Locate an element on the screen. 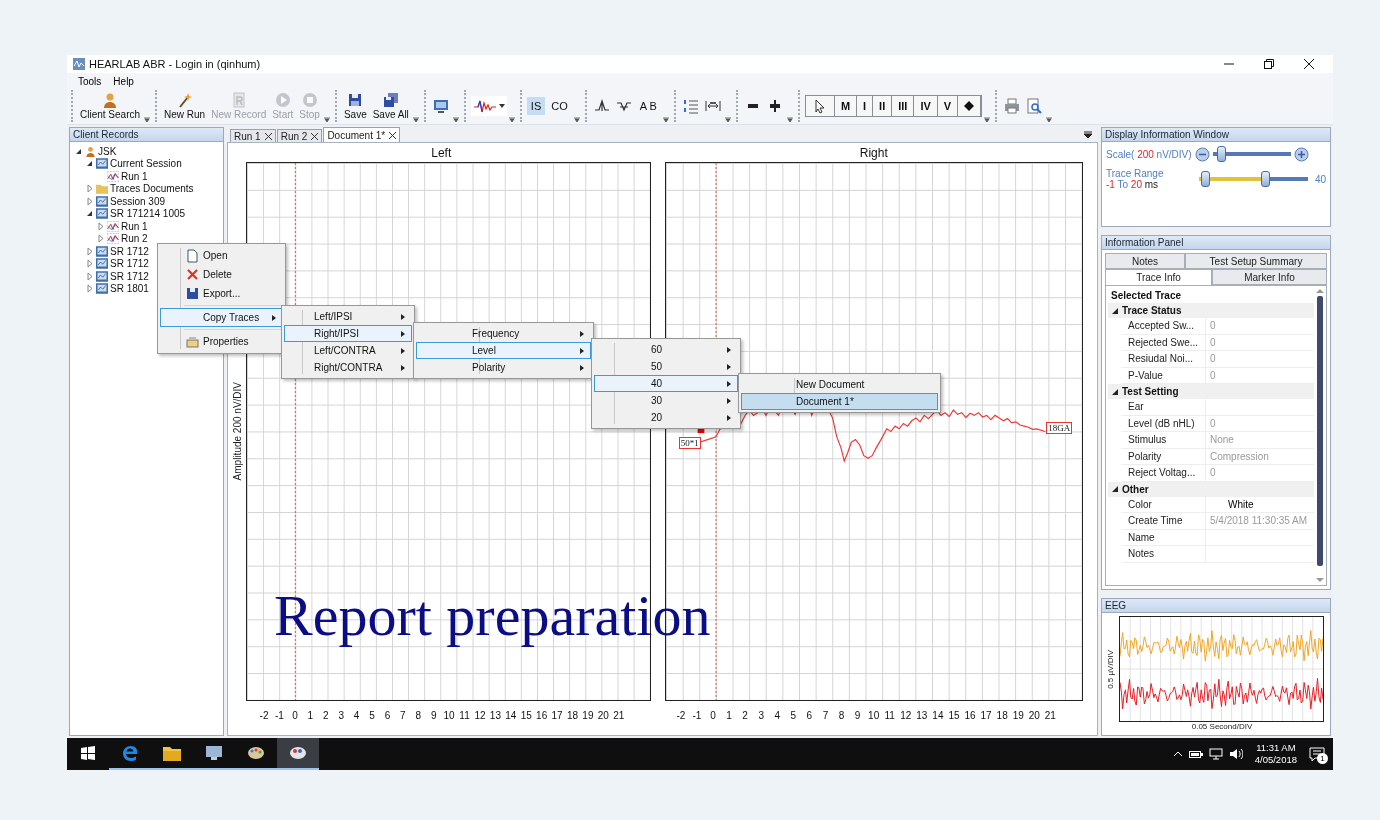 The width and height of the screenshot is (1380, 820). client-search-button: Client Search is located at coordinates (110, 106).